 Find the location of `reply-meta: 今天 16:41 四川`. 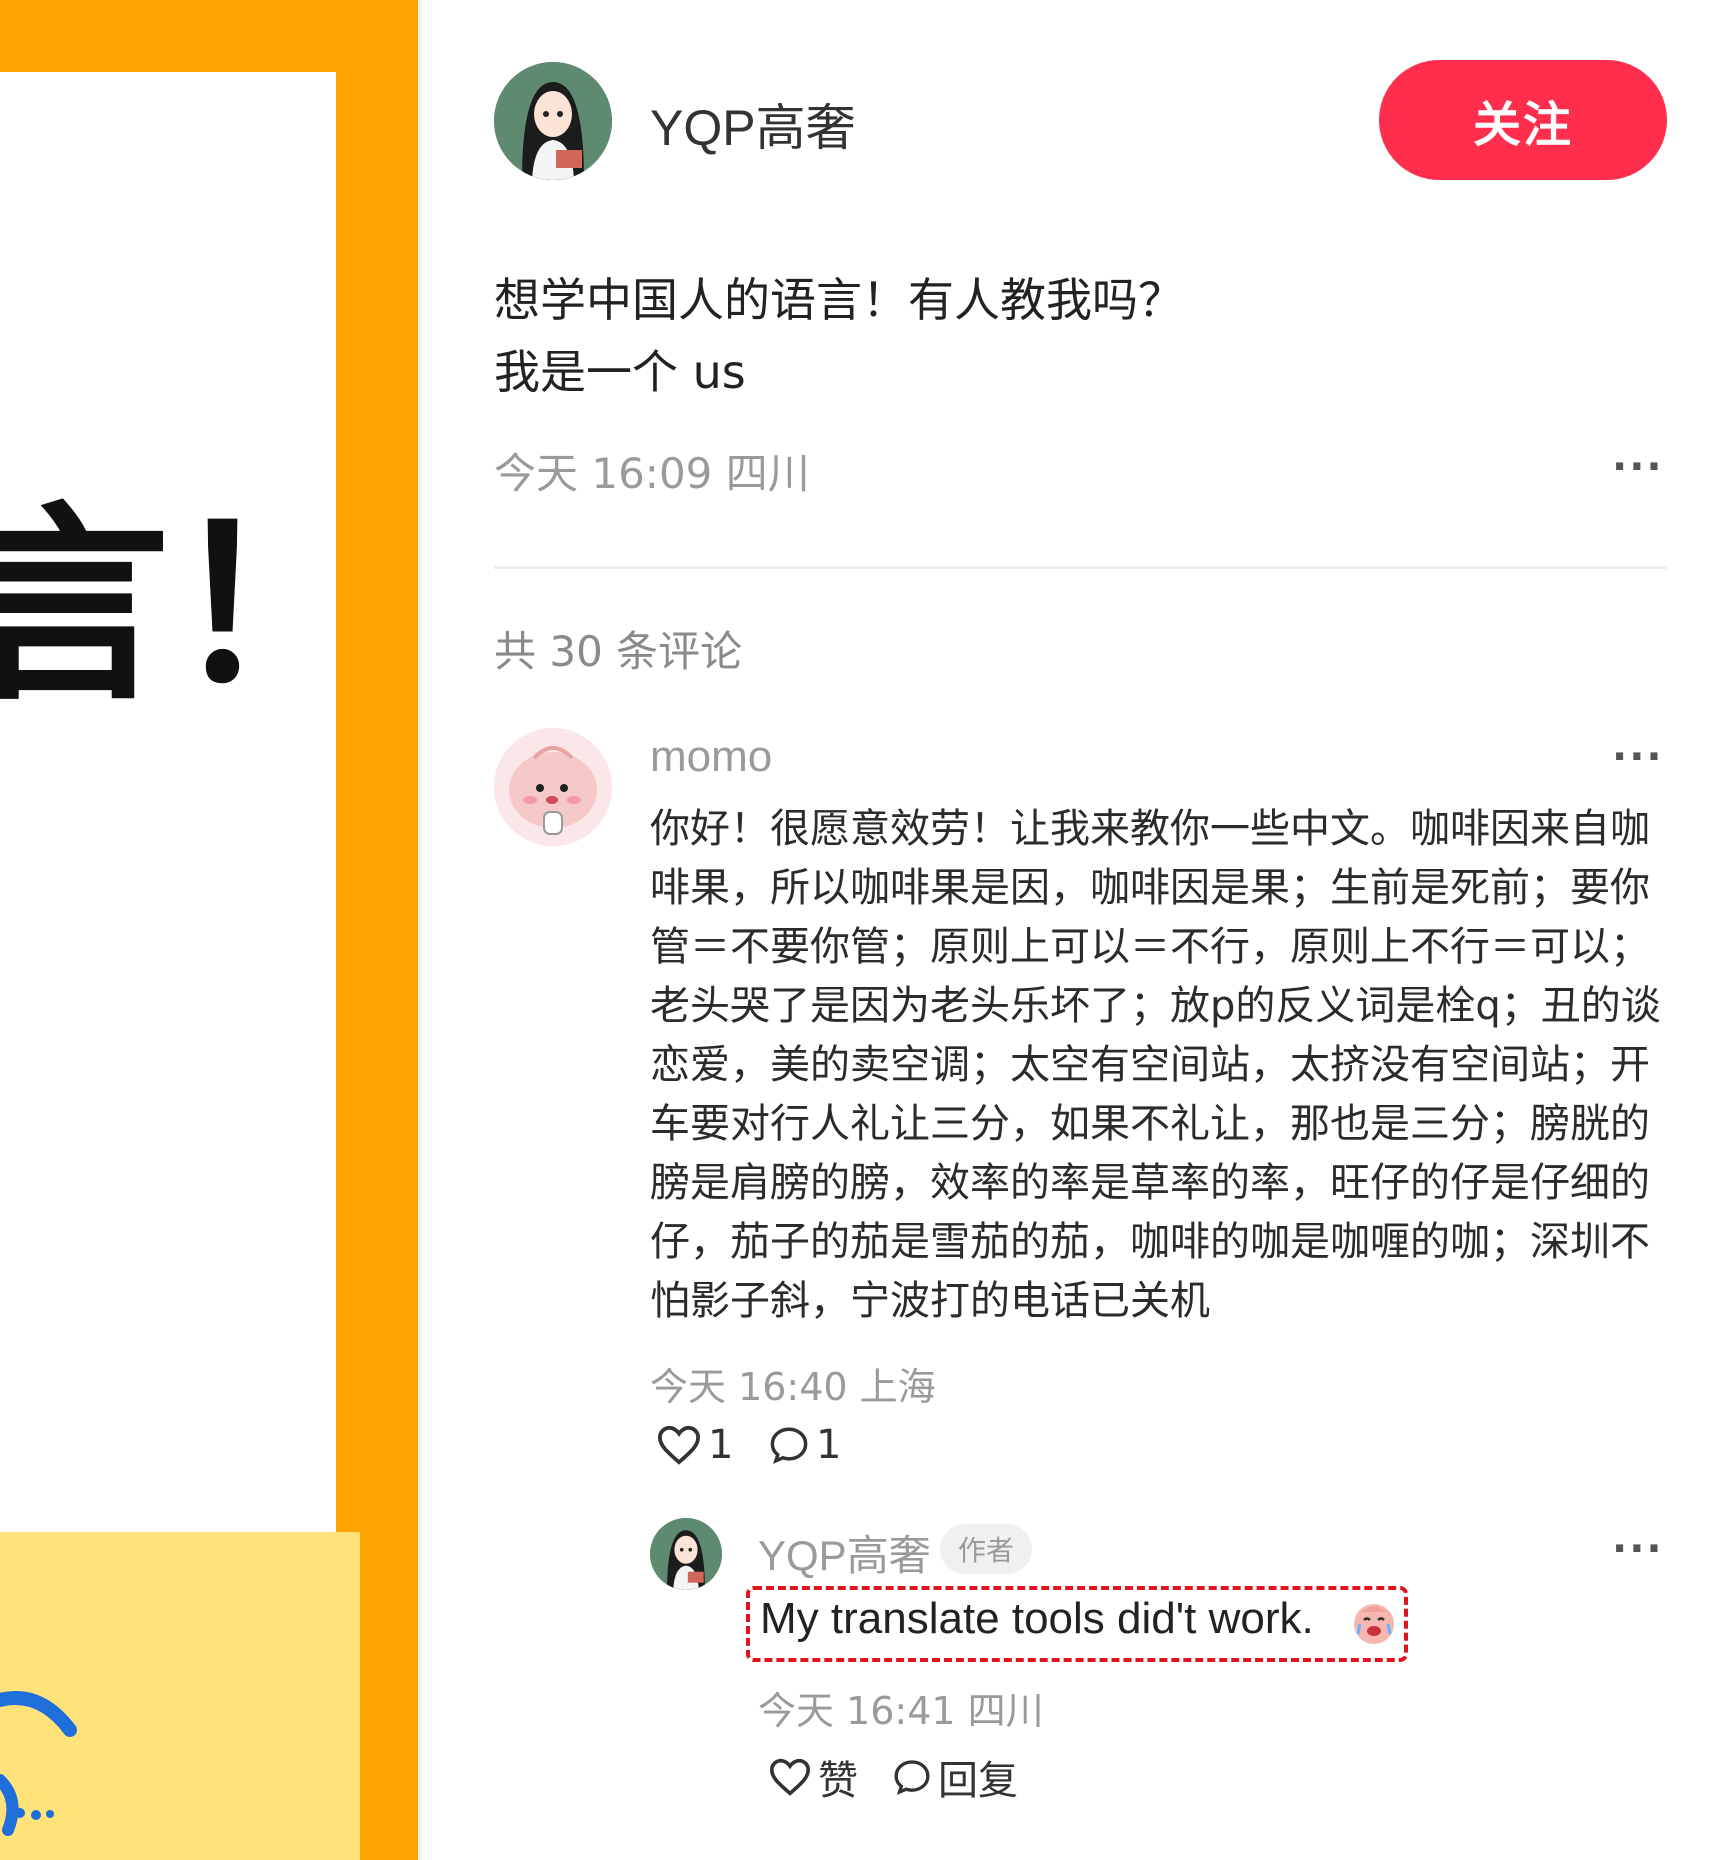

reply-meta: 今天 16:41 四川 is located at coordinates (901, 1711).